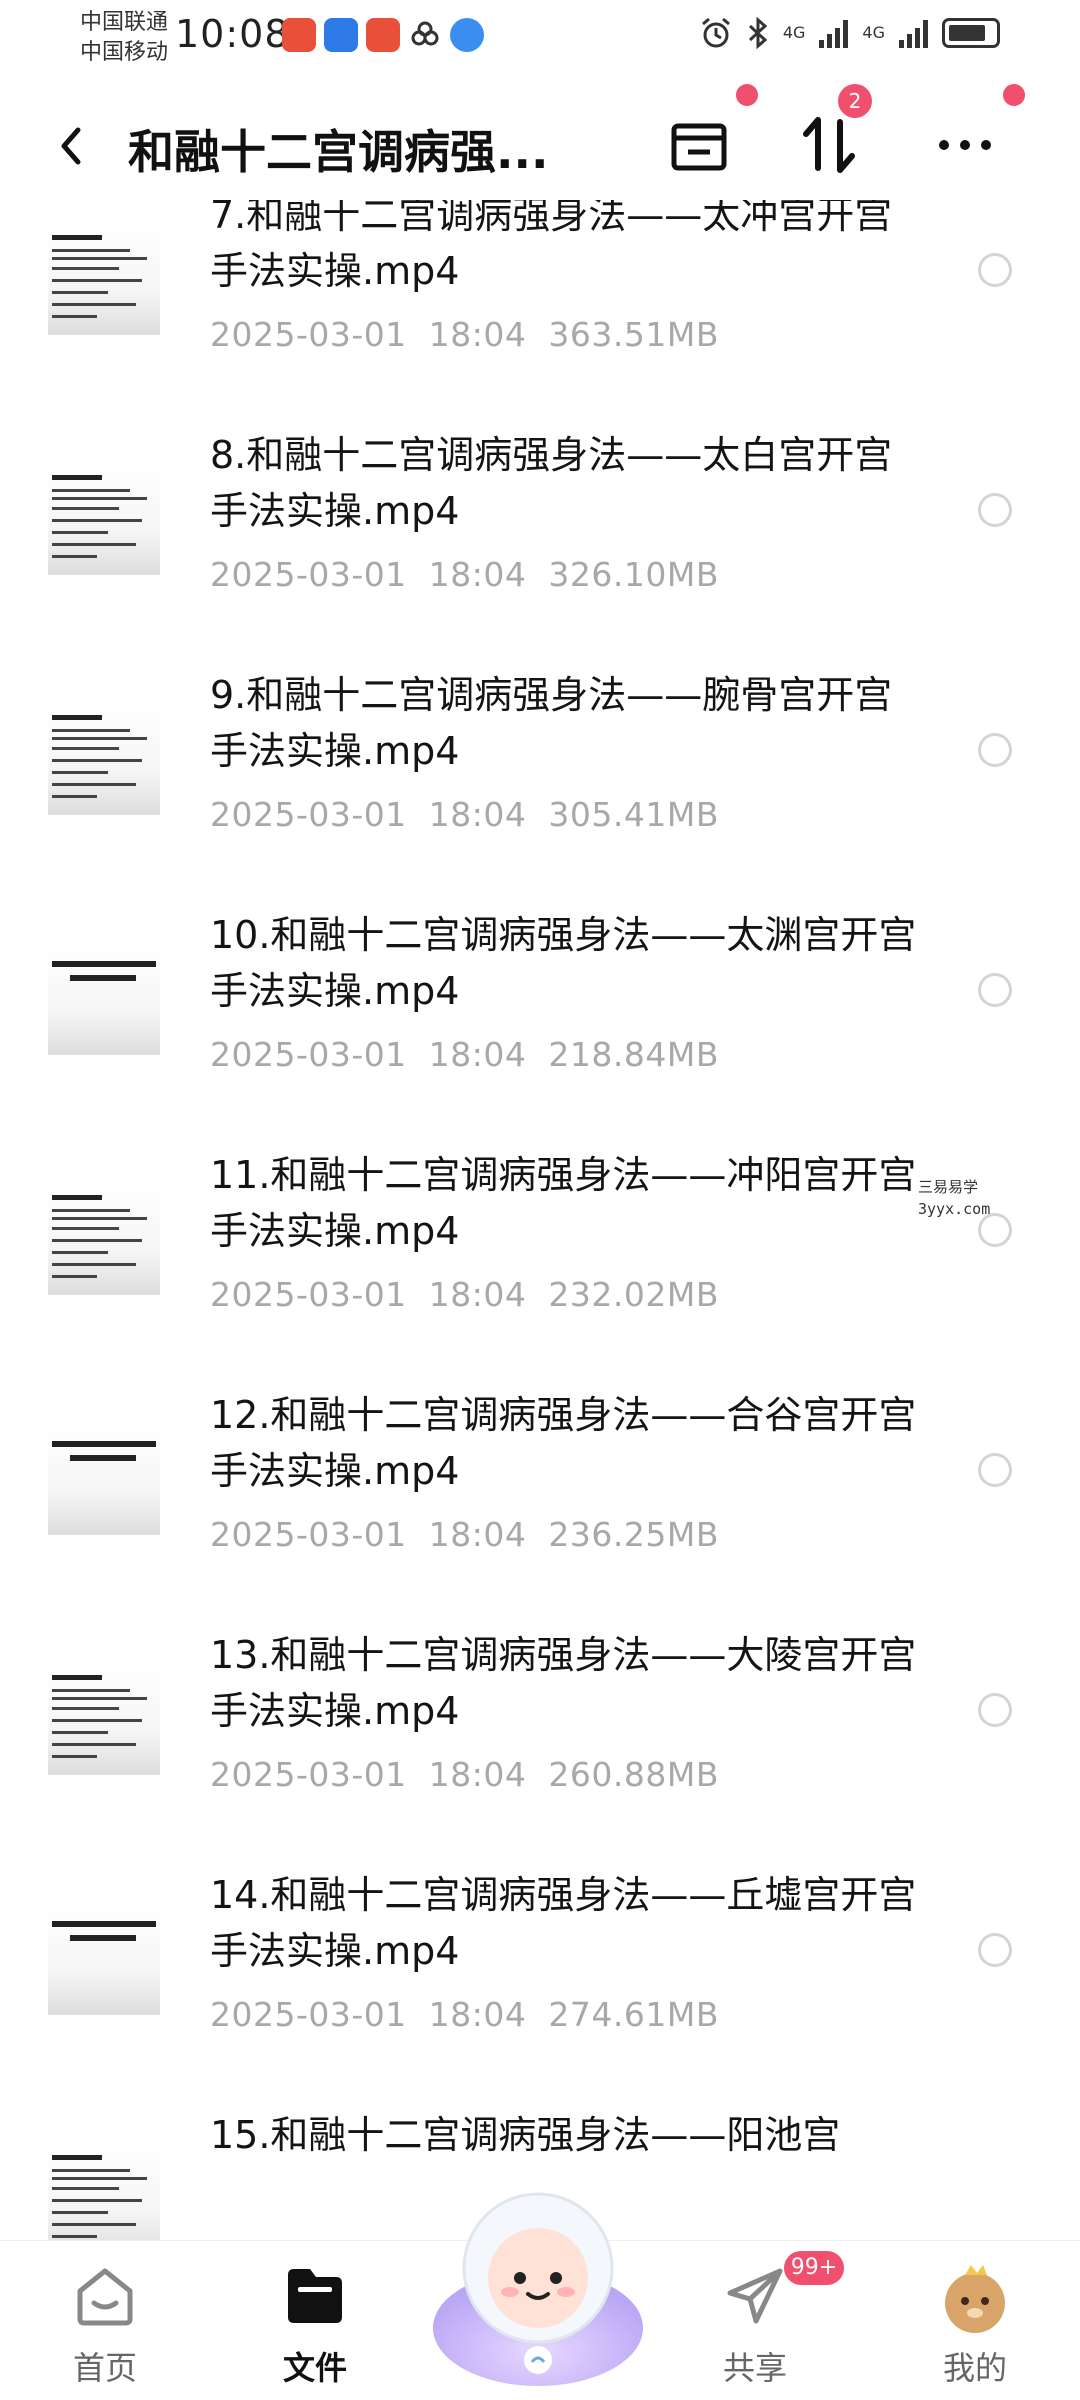 Image resolution: width=1080 pixels, height=2400 pixels. Describe the element at coordinates (563, 963) in the screenshot. I see `file-name: 10.和融十二宫调病强身法——太渊宫开宫手法实操.mp4` at that location.